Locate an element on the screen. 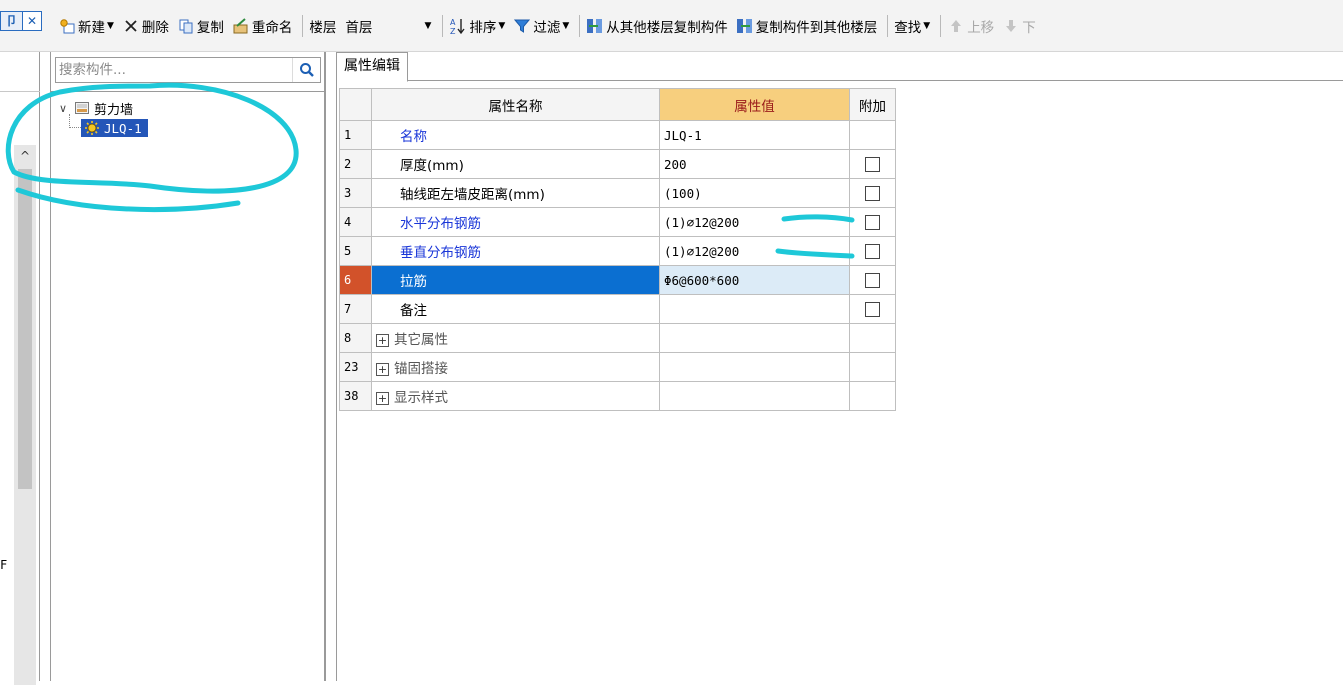 The width and height of the screenshot is (1343, 685). tree-divider is located at coordinates (187, 91).